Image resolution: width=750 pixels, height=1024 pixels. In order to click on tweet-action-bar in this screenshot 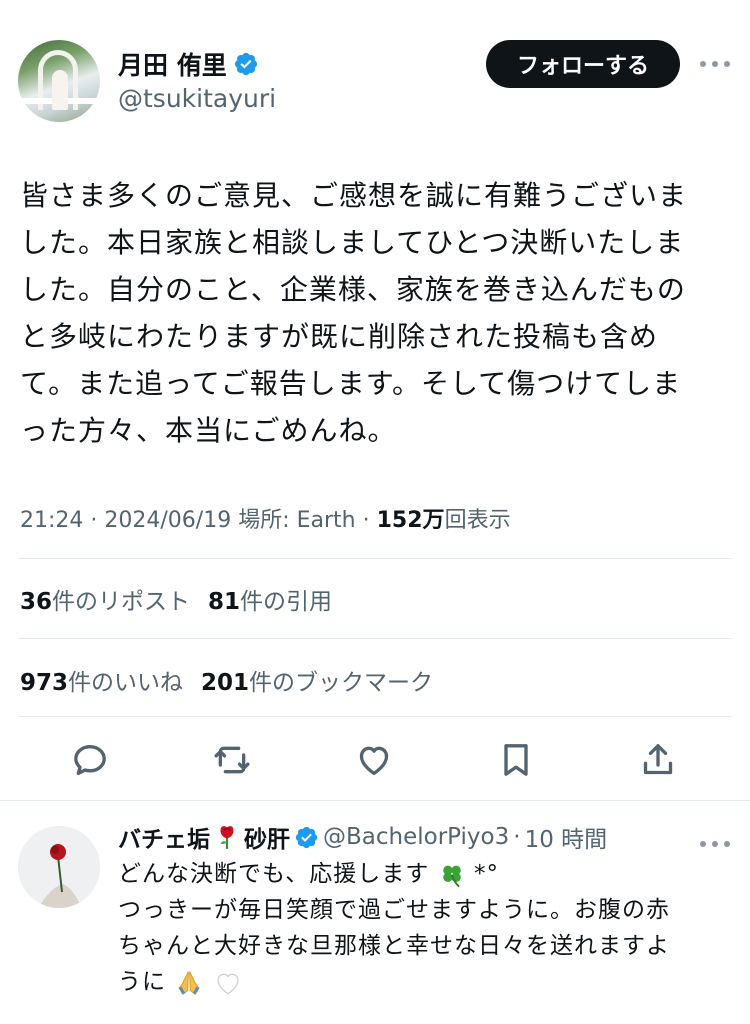, I will do `click(375, 761)`.